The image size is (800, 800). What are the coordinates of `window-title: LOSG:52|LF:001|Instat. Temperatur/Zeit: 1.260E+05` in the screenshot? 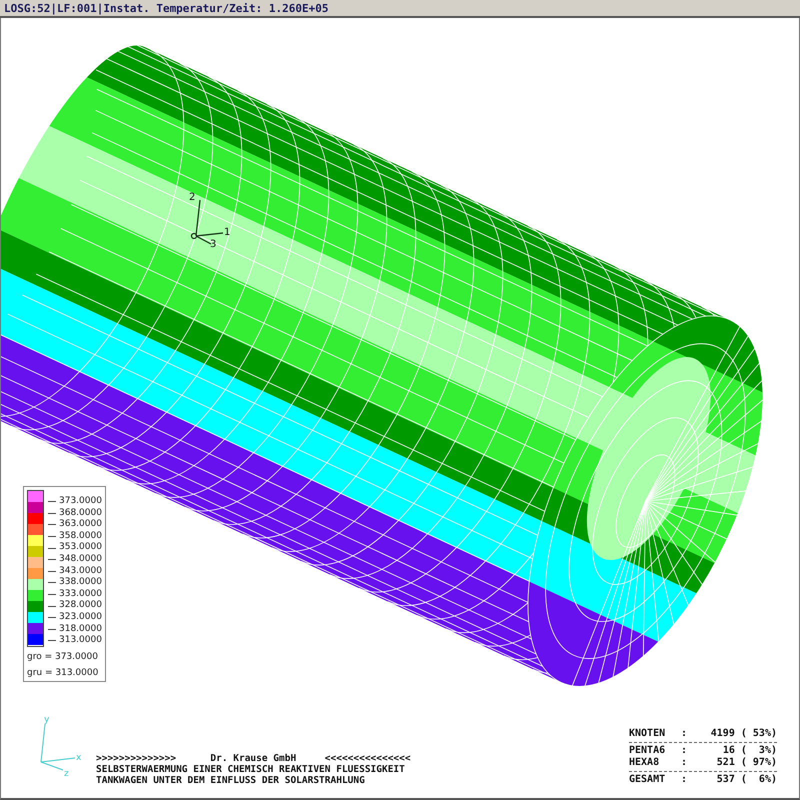 It's located at (400, 9).